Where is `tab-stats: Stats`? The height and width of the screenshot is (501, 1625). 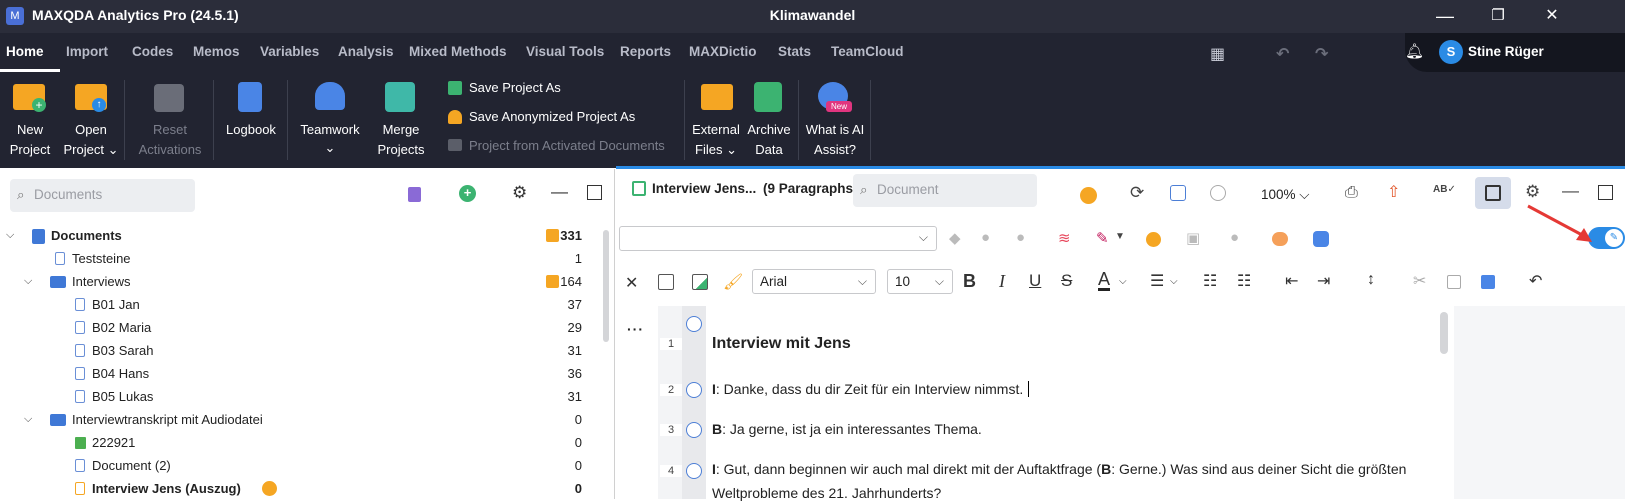
tab-stats: Stats is located at coordinates (794, 51).